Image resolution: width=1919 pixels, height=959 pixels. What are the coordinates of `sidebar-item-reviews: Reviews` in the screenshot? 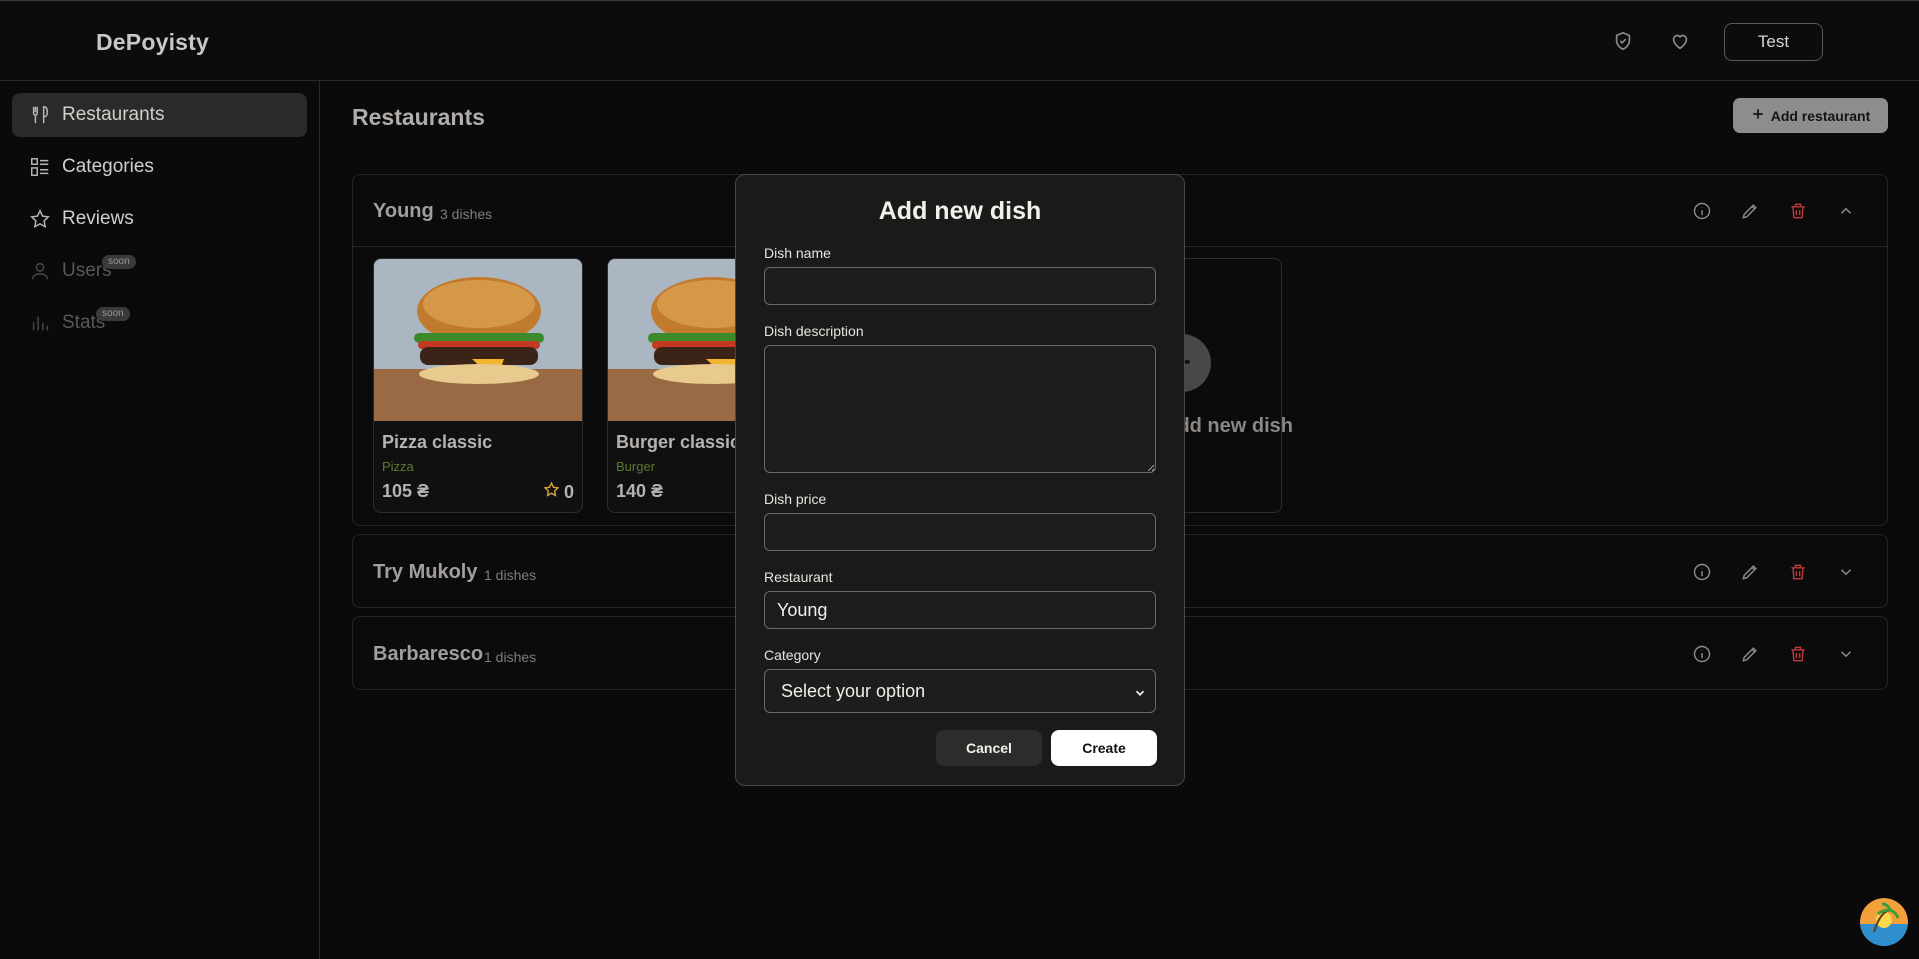 It's located at (159, 219).